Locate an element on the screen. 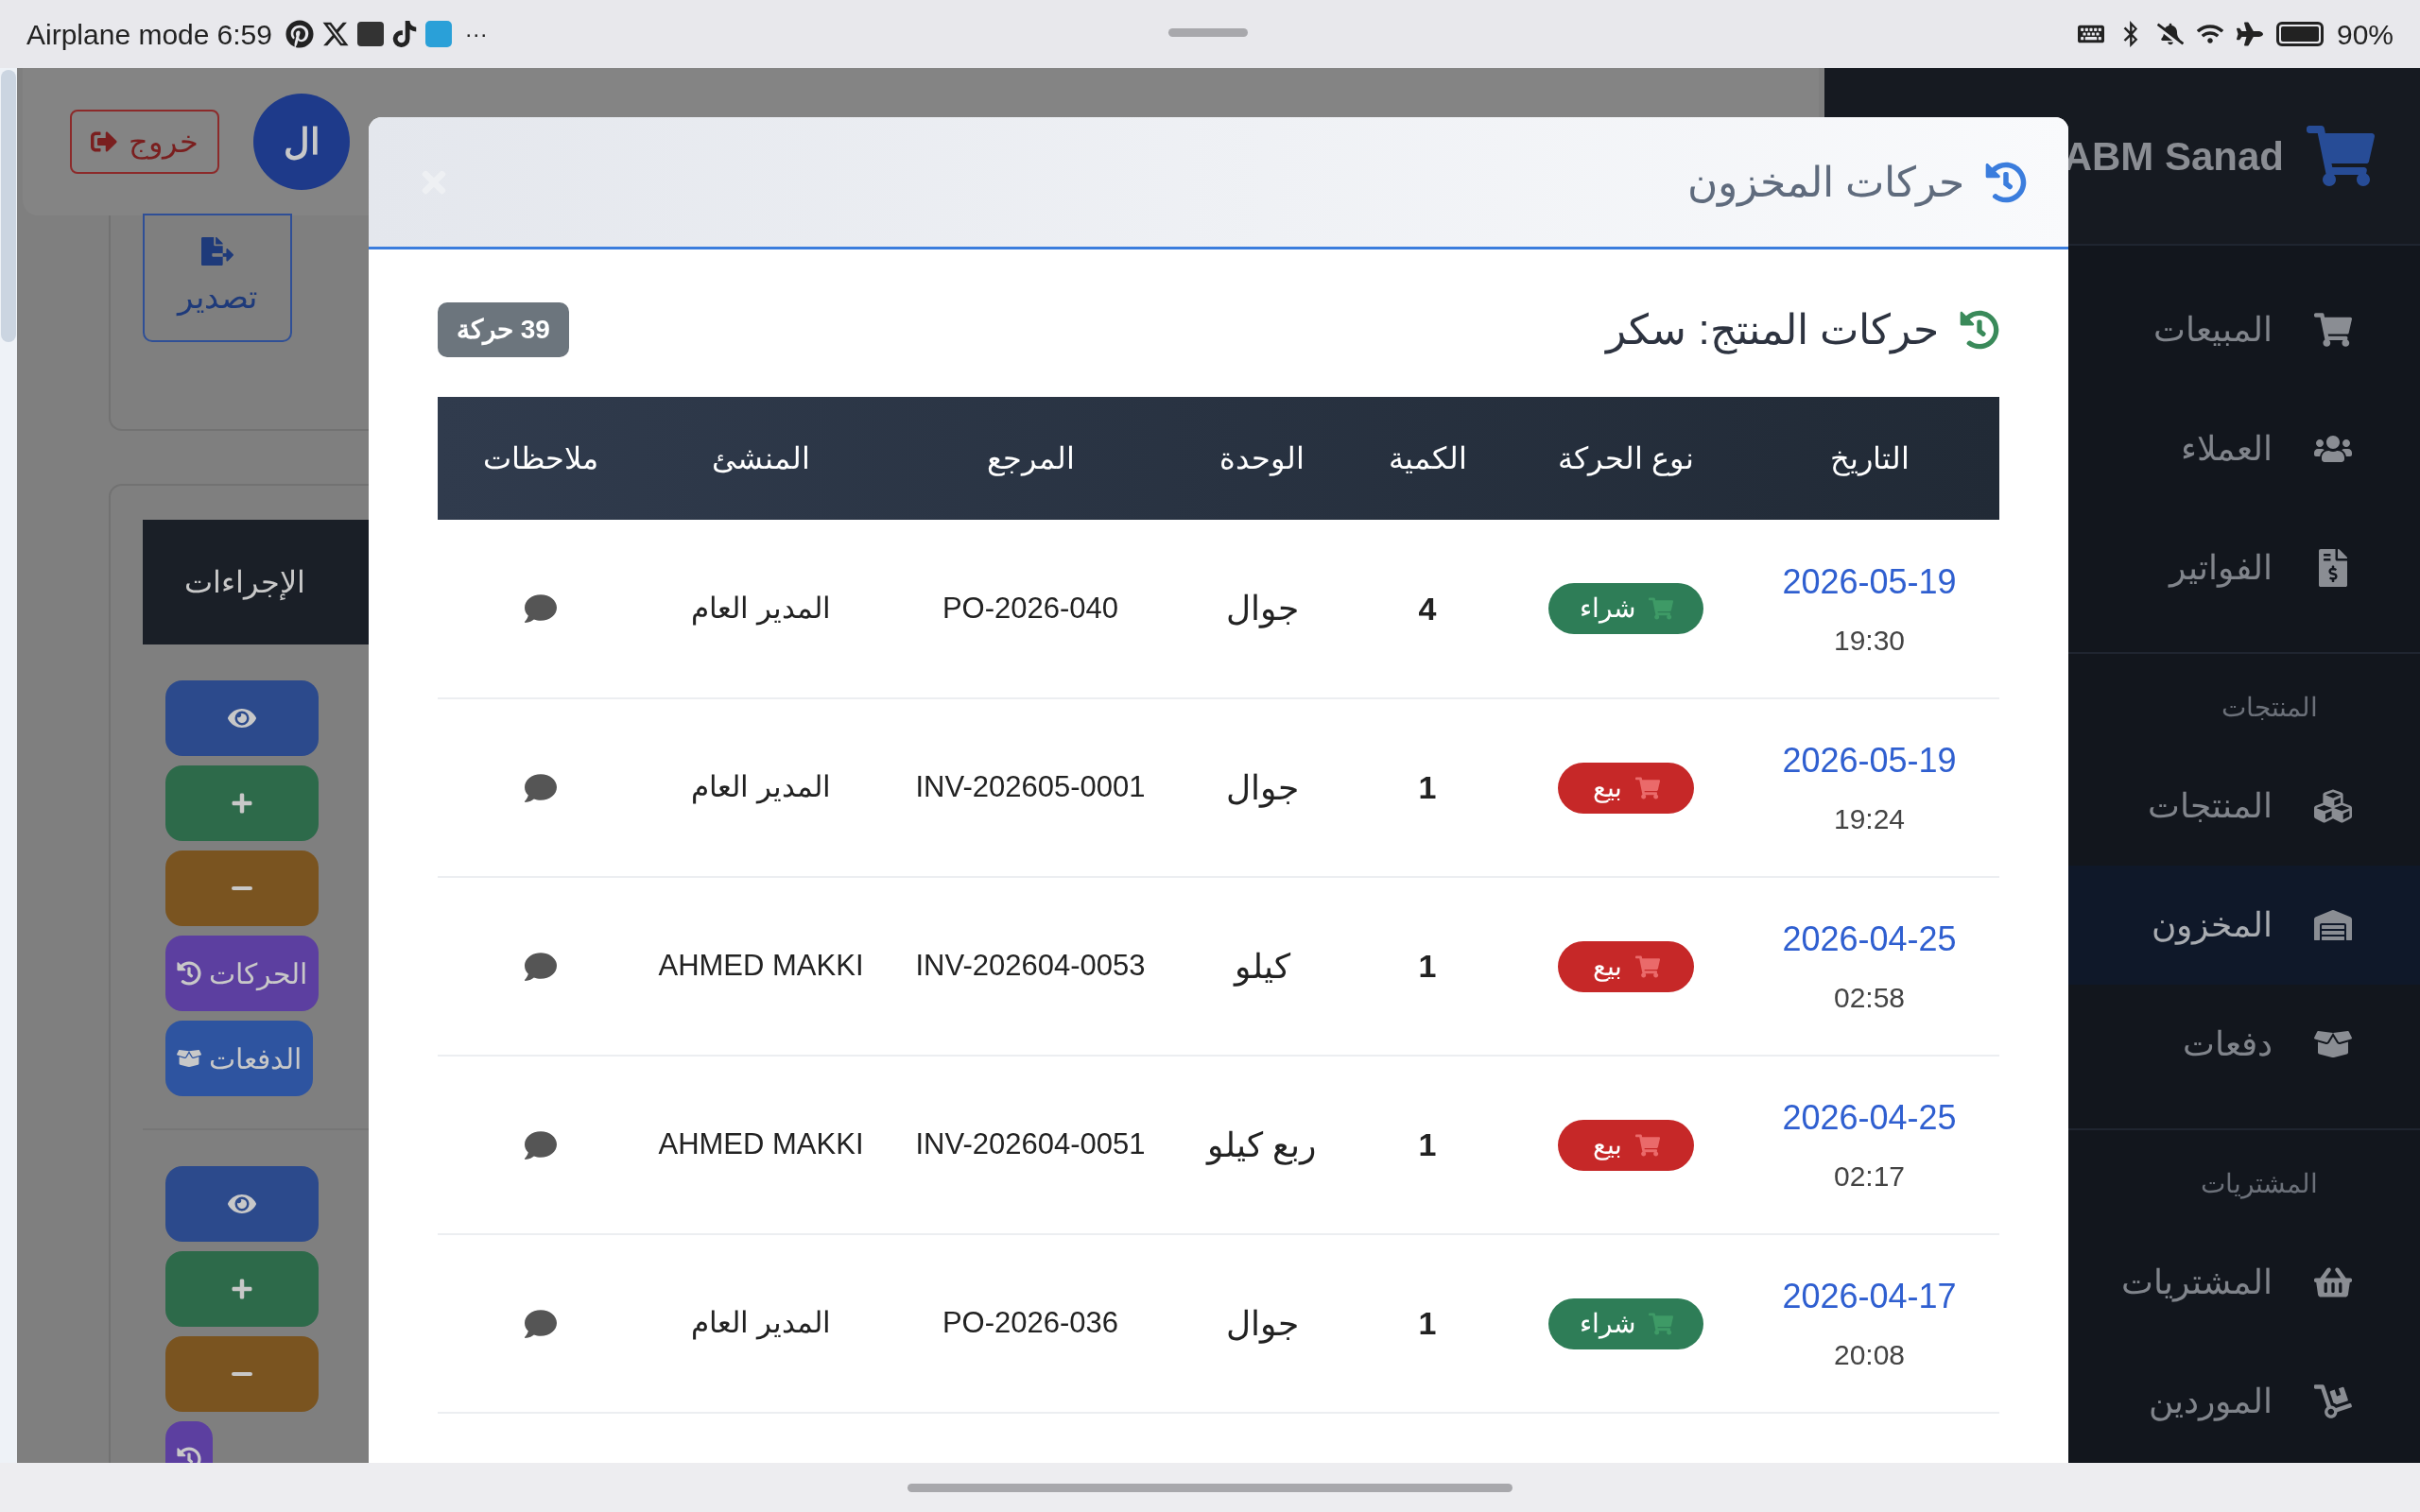 Image resolution: width=2420 pixels, height=1512 pixels. payments-button: الدفعات is located at coordinates (239, 1058).